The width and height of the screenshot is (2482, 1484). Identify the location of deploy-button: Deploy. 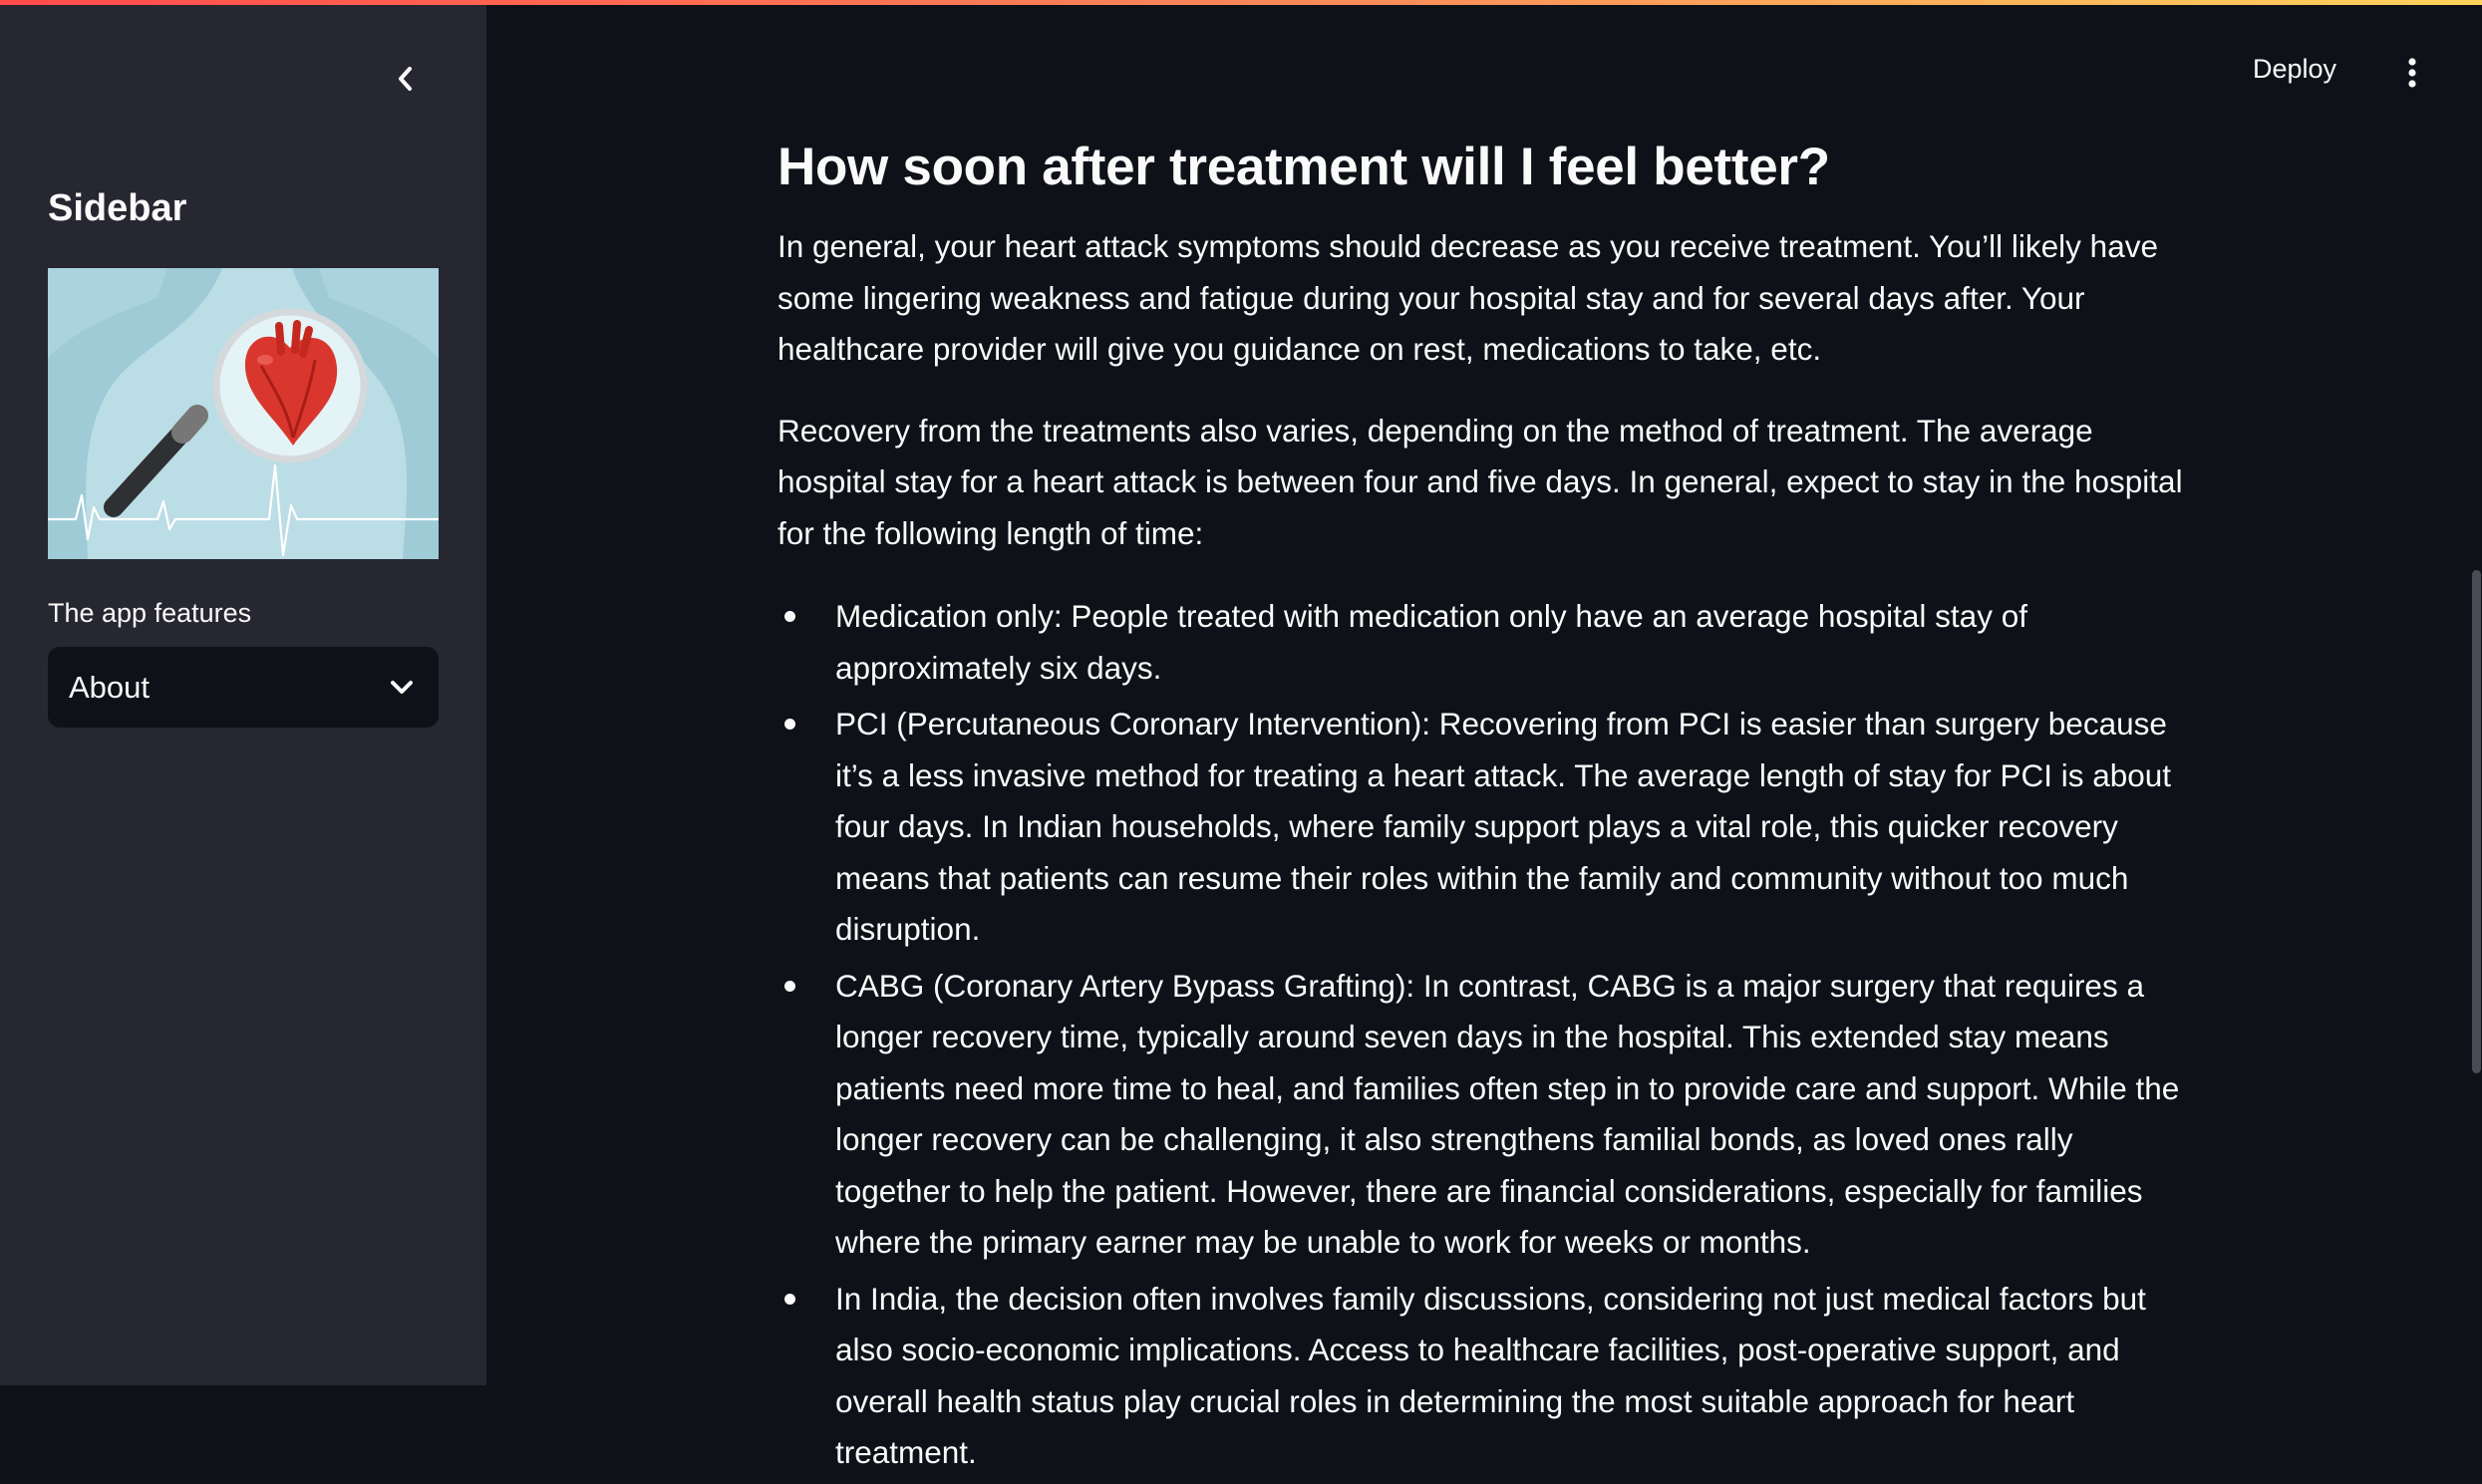
(2294, 69).